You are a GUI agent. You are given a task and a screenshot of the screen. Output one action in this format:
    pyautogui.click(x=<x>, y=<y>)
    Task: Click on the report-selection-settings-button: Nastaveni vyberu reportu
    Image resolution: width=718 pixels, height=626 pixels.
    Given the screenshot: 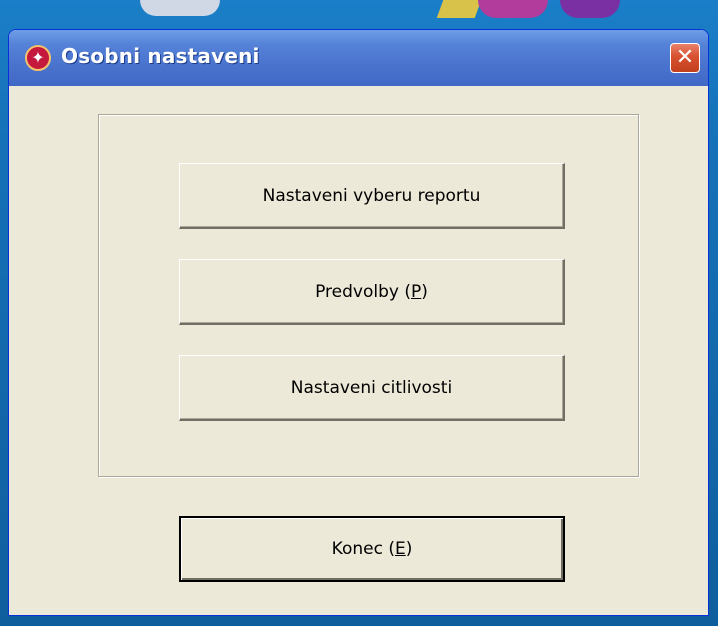 What is the action you would take?
    pyautogui.click(x=372, y=196)
    